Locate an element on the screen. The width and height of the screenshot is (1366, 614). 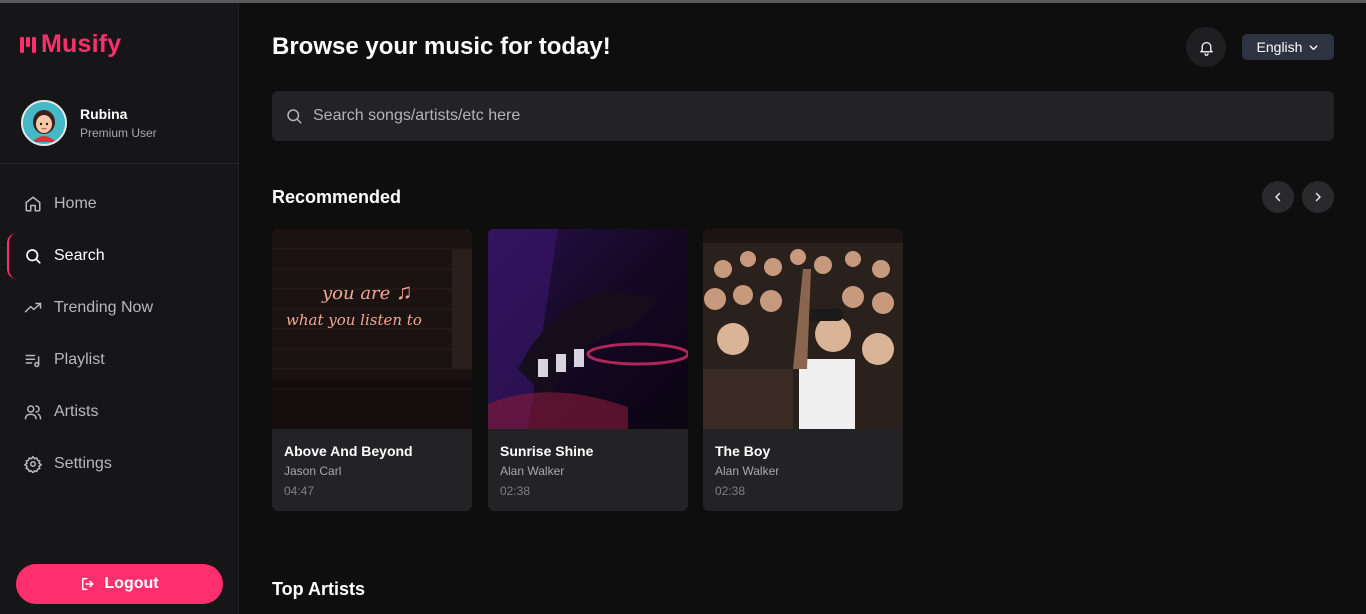
sidebar-item-trending: Trending Now is located at coordinates (119, 308).